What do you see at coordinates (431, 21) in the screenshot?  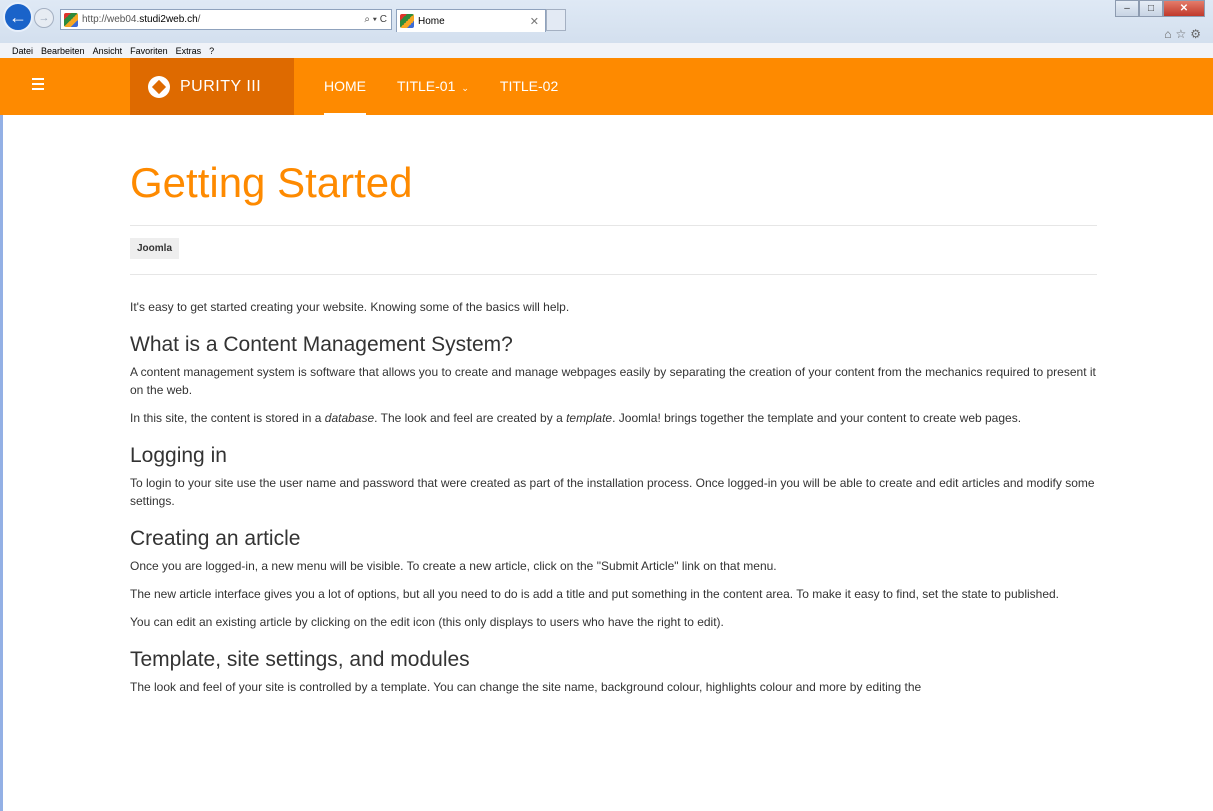 I see `tab-title: Home` at bounding box center [431, 21].